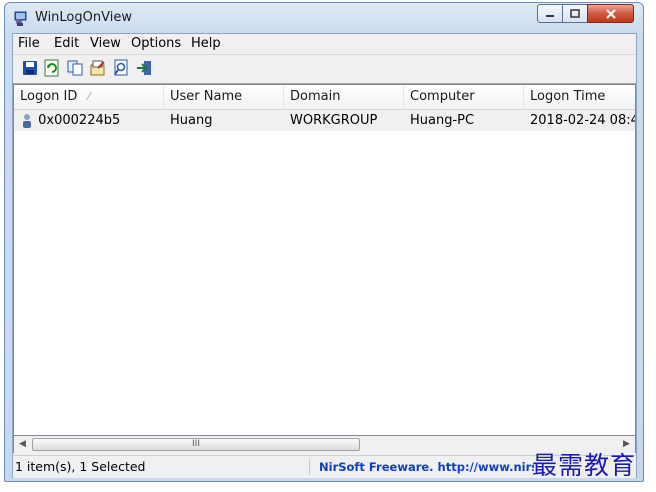 The image size is (656, 492). I want to click on maximize-icon, so click(575, 13).